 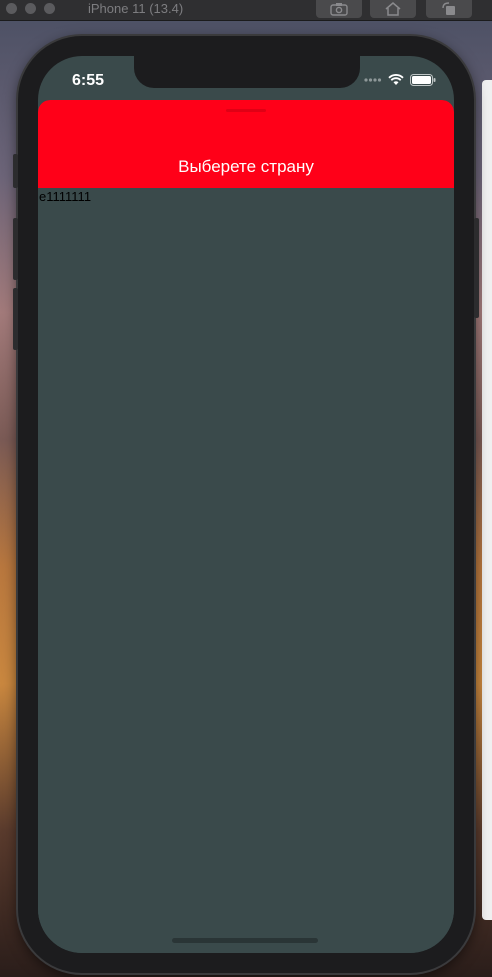 I want to click on status-indicators, so click(x=400, y=80).